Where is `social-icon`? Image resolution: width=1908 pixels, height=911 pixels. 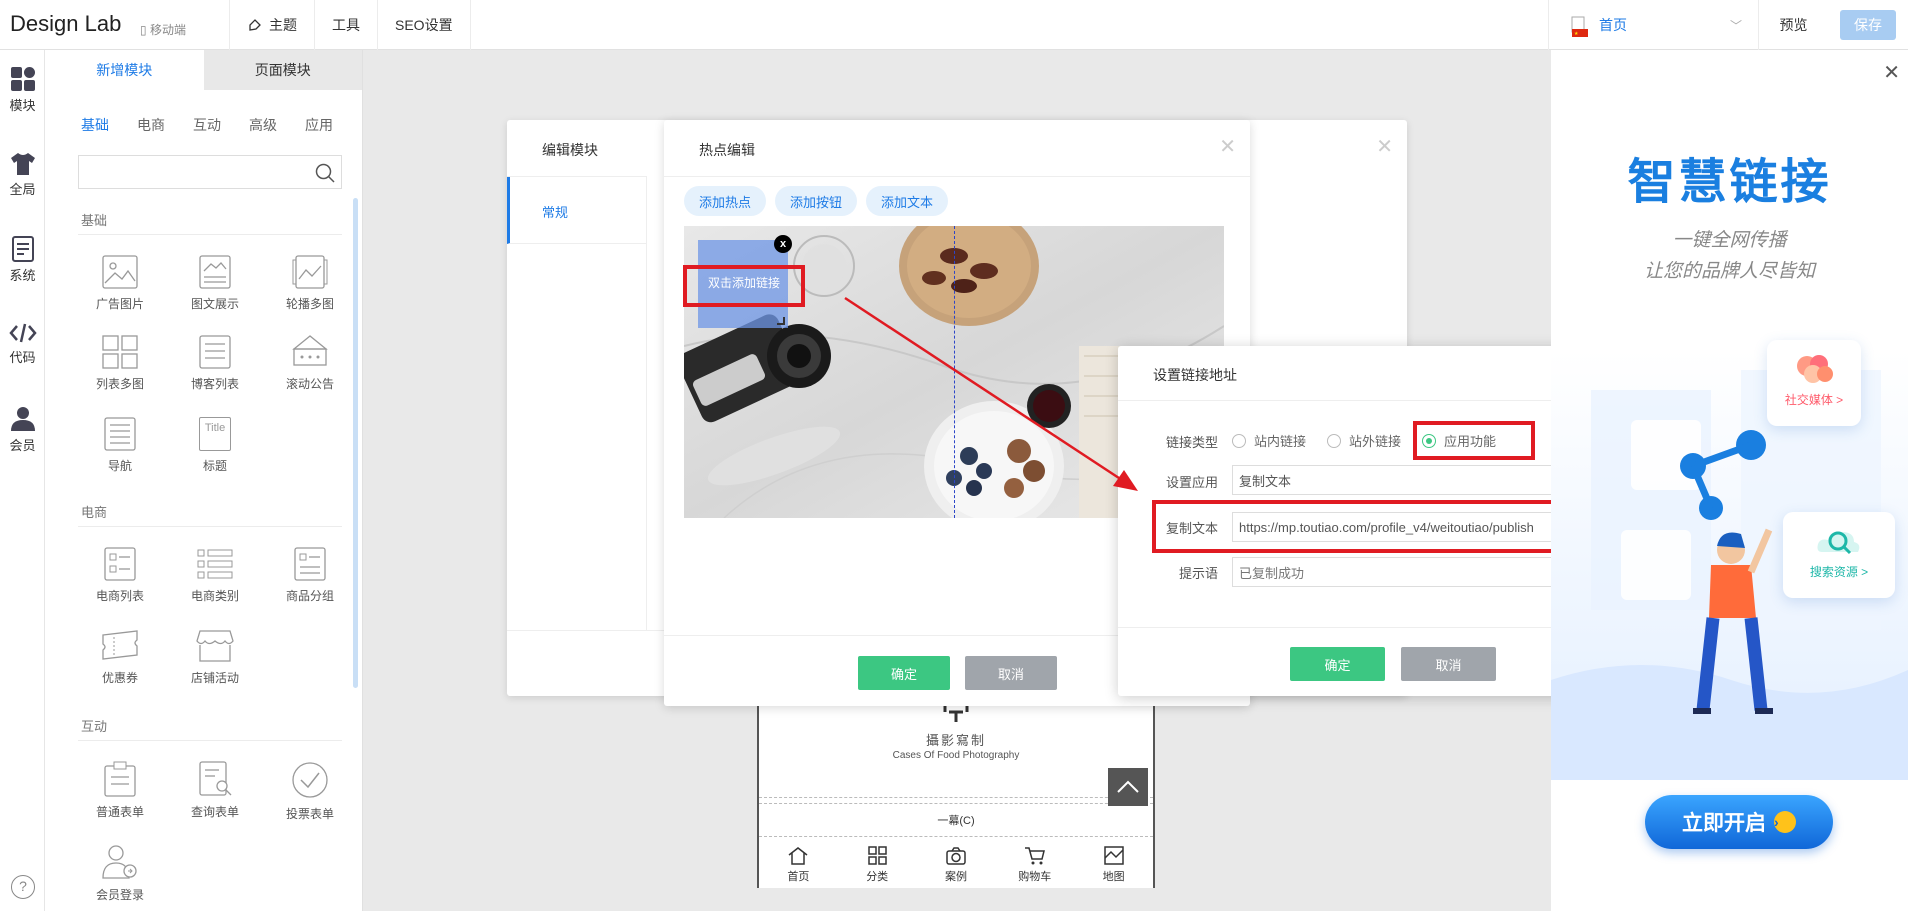 social-icon is located at coordinates (1815, 369).